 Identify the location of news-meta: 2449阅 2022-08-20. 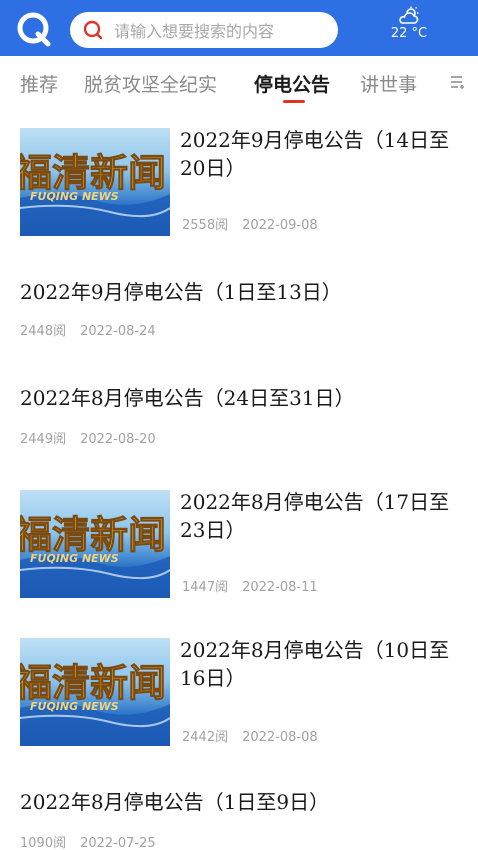
(88, 437).